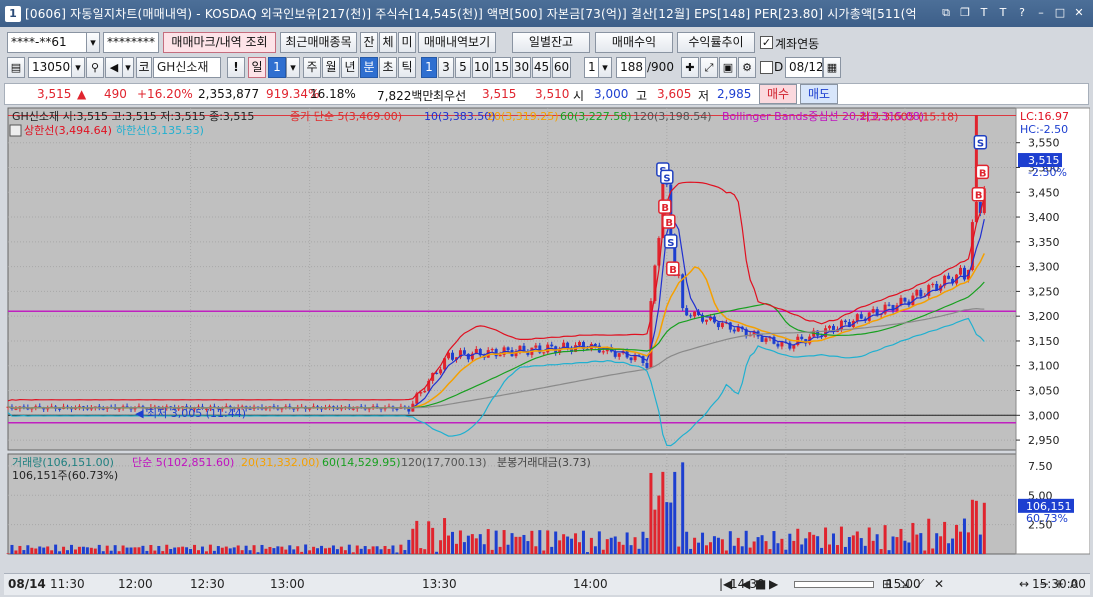 Image resolution: width=1093 pixels, height=597 pixels. What do you see at coordinates (760, 584) in the screenshot?
I see `stop-icon: ■` at bounding box center [760, 584].